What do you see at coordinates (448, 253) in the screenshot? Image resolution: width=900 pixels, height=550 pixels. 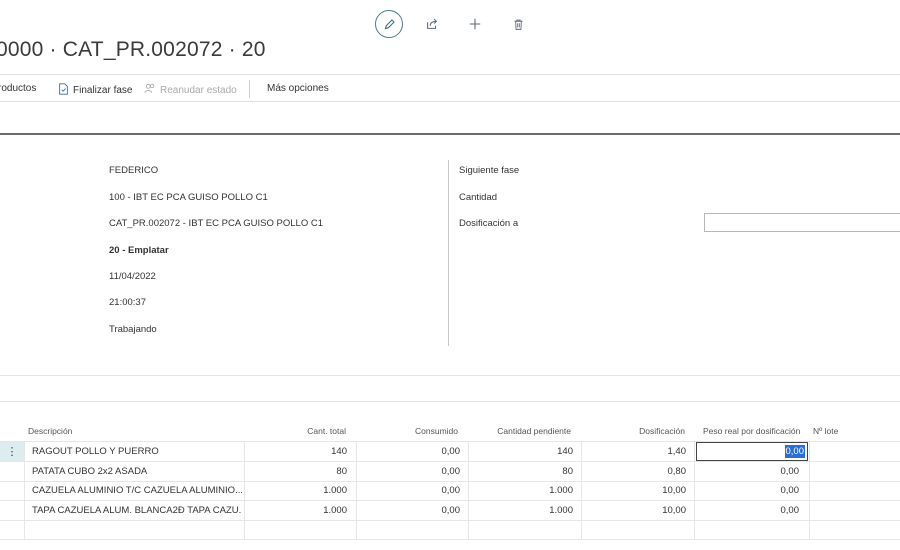 I see `details-separator` at bounding box center [448, 253].